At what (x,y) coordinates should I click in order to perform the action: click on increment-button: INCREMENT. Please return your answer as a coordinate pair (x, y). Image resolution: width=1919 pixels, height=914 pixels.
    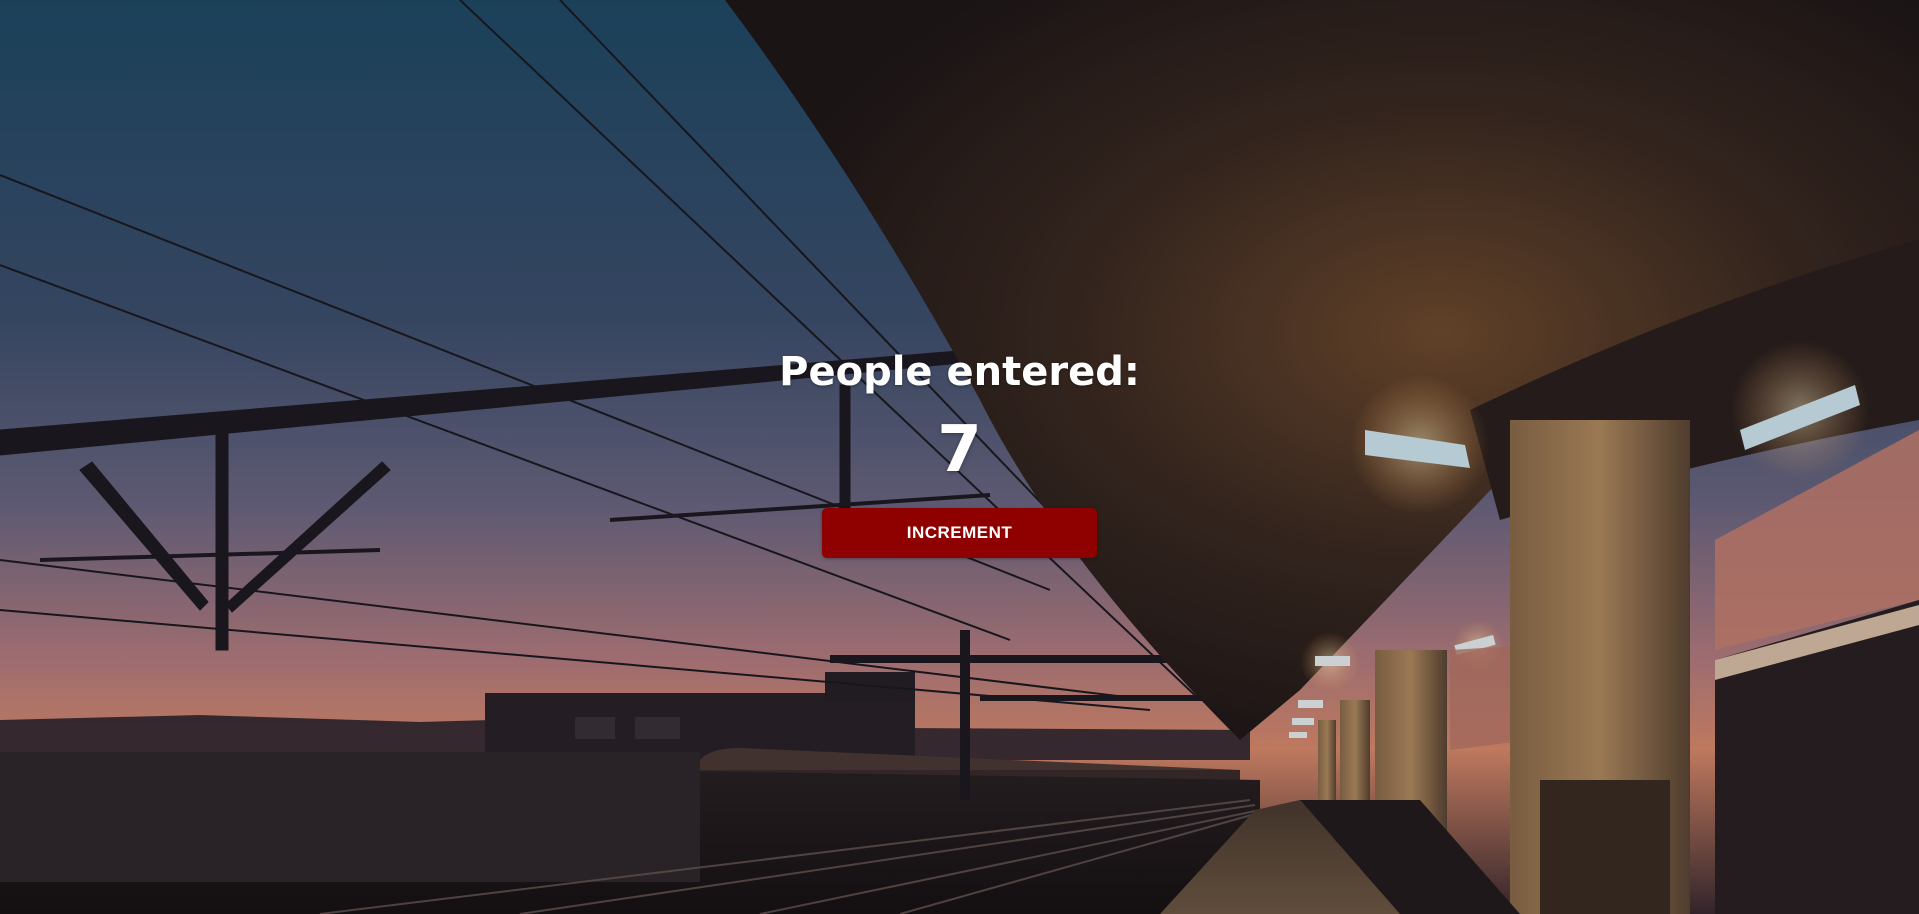
    Looking at the image, I should click on (959, 533).